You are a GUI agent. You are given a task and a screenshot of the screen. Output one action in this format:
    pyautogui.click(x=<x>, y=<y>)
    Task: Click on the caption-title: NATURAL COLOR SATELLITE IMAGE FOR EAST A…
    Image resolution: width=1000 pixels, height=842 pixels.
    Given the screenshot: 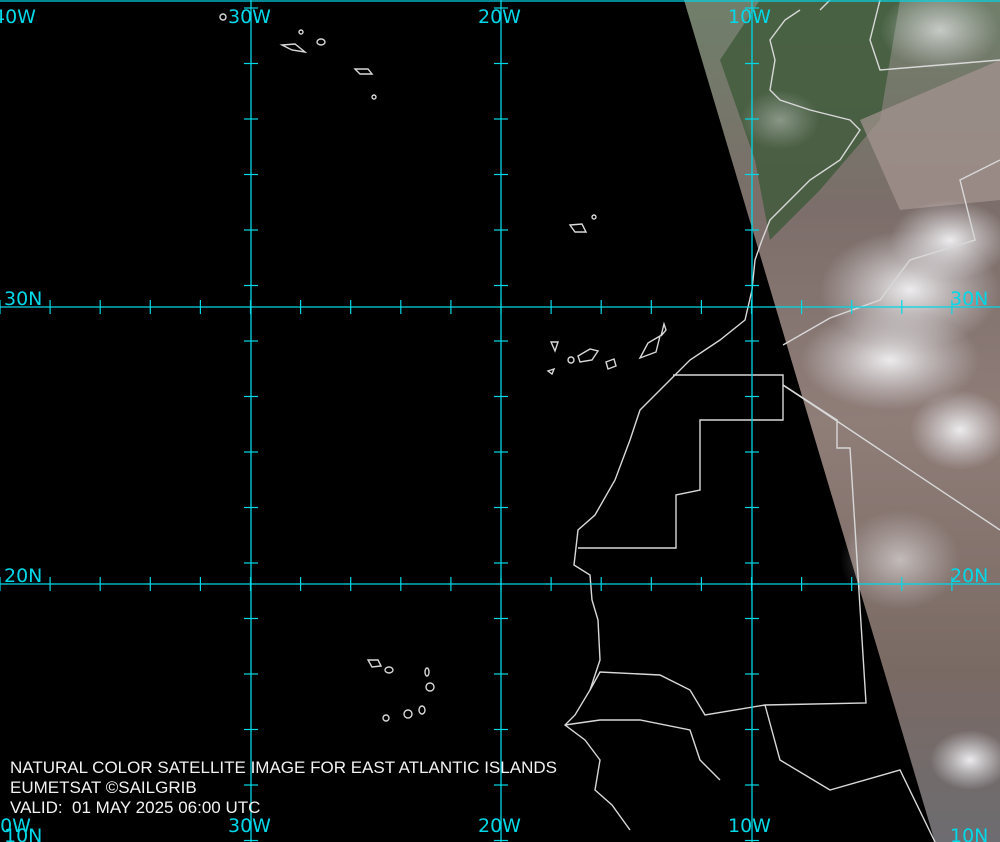 What is the action you would take?
    pyautogui.click(x=283, y=767)
    